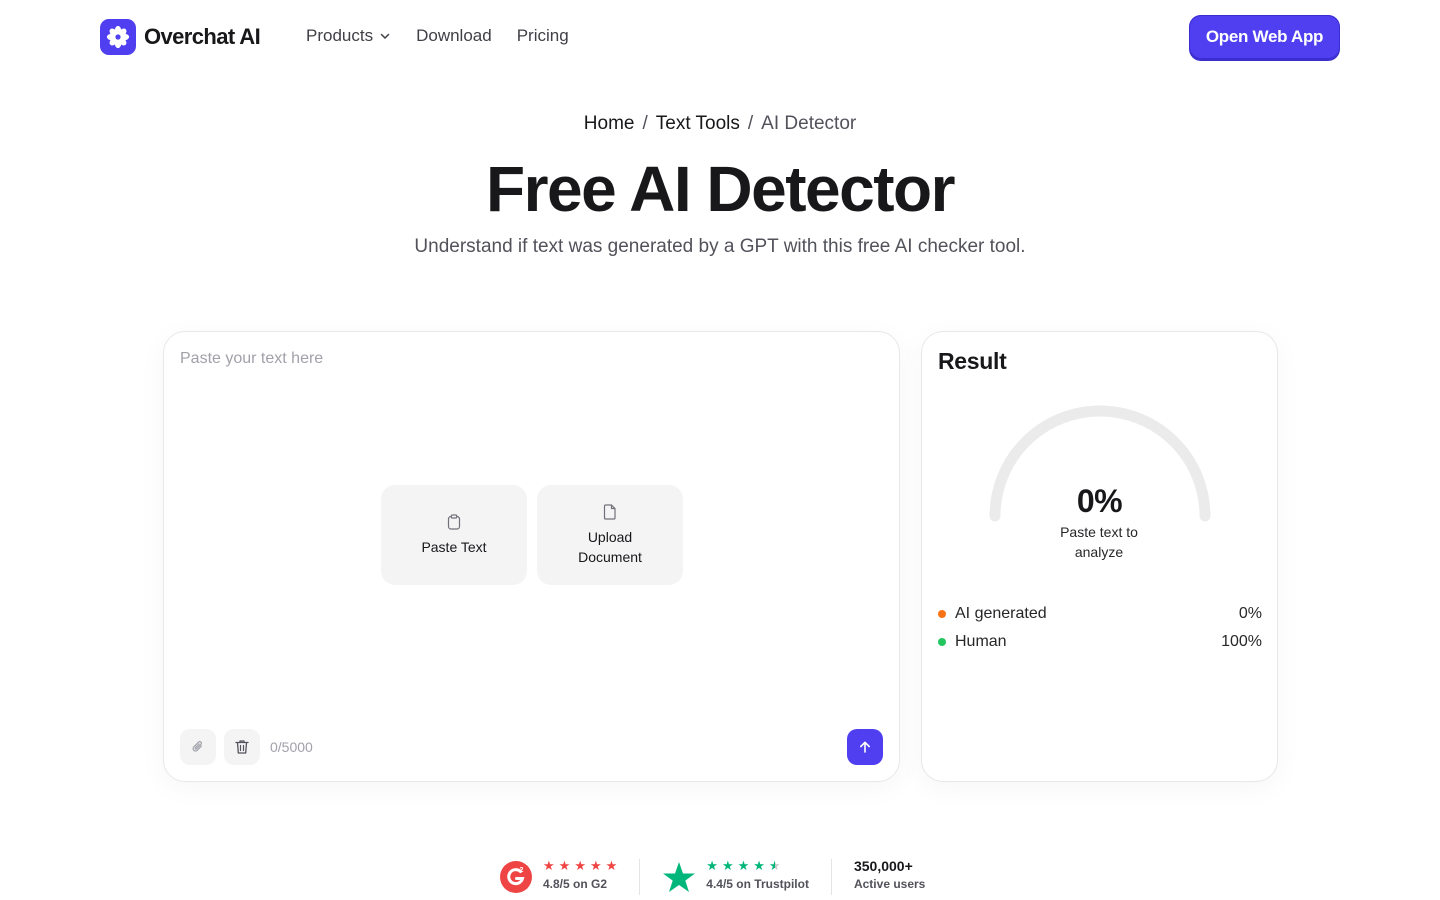 The height and width of the screenshot is (900, 1440). Describe the element at coordinates (530, 400) in the screenshot. I see `text-input` at that location.